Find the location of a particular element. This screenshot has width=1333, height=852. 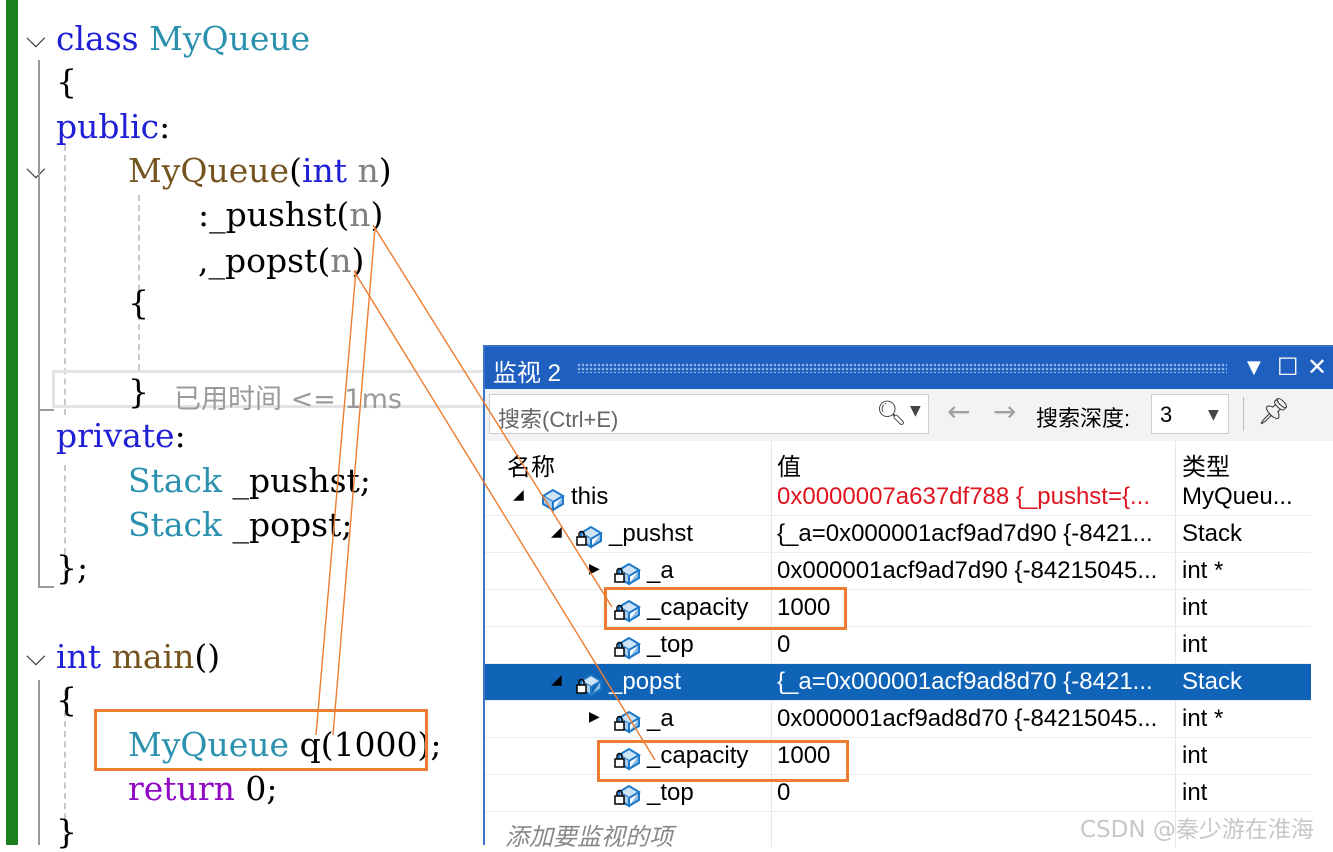

watch-row: ▶ _a 0x000001acf9ad8d70 {-84215045... int * is located at coordinates (898, 719).